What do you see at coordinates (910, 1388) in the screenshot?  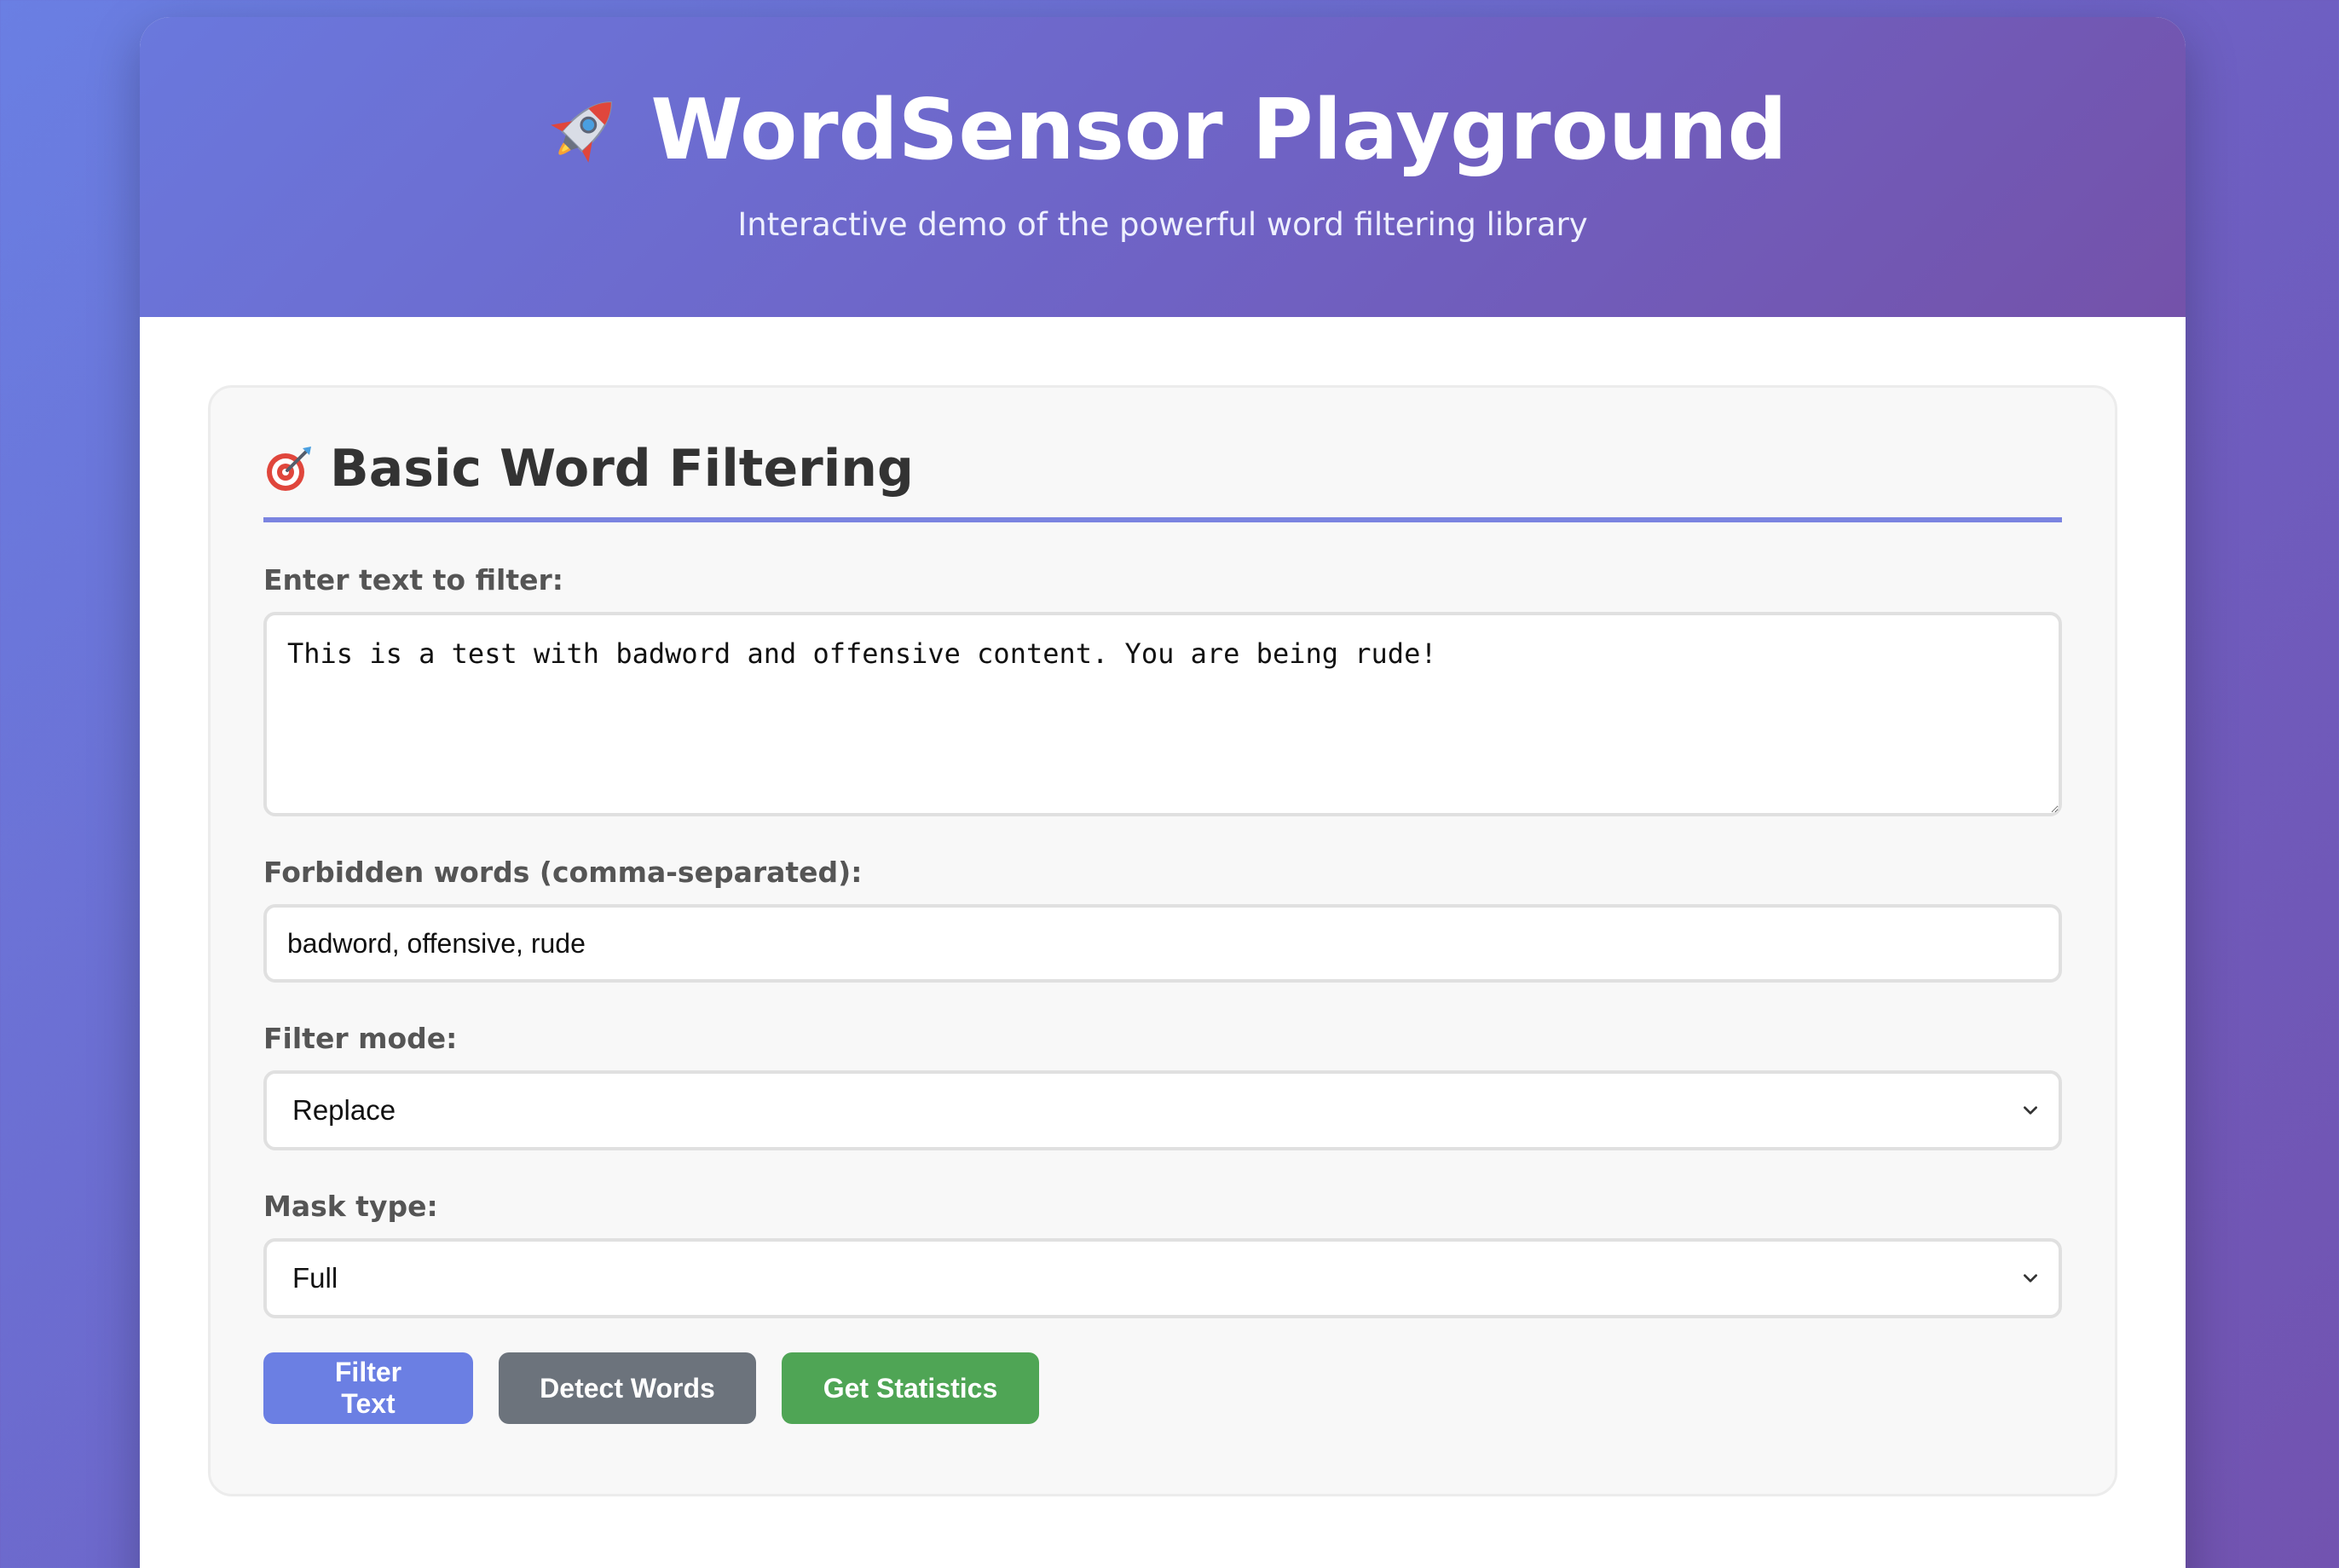 I see `get-statistics-button: Get Statistics` at bounding box center [910, 1388].